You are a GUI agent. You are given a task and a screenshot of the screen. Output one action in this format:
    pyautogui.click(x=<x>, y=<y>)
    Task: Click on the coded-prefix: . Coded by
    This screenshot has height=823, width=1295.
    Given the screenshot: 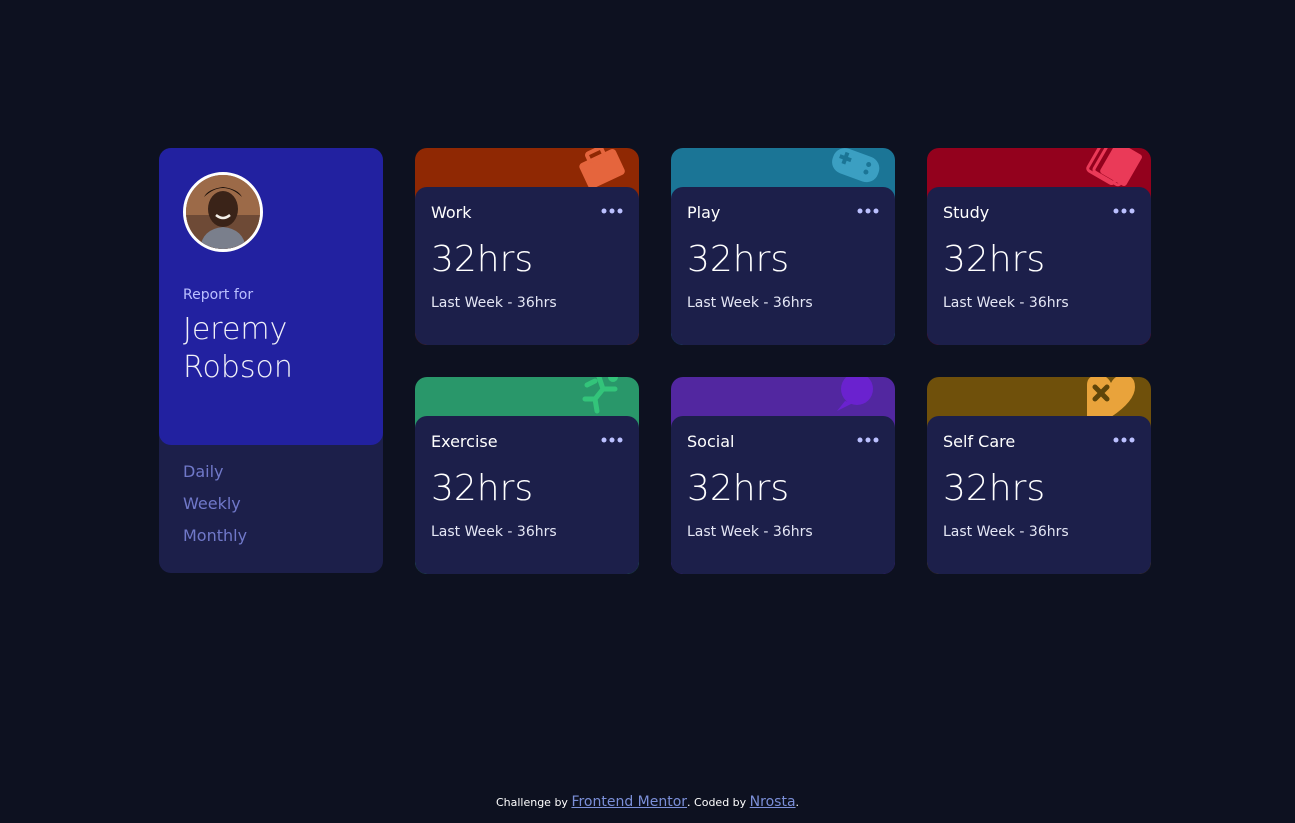 What is the action you would take?
    pyautogui.click(x=717, y=802)
    